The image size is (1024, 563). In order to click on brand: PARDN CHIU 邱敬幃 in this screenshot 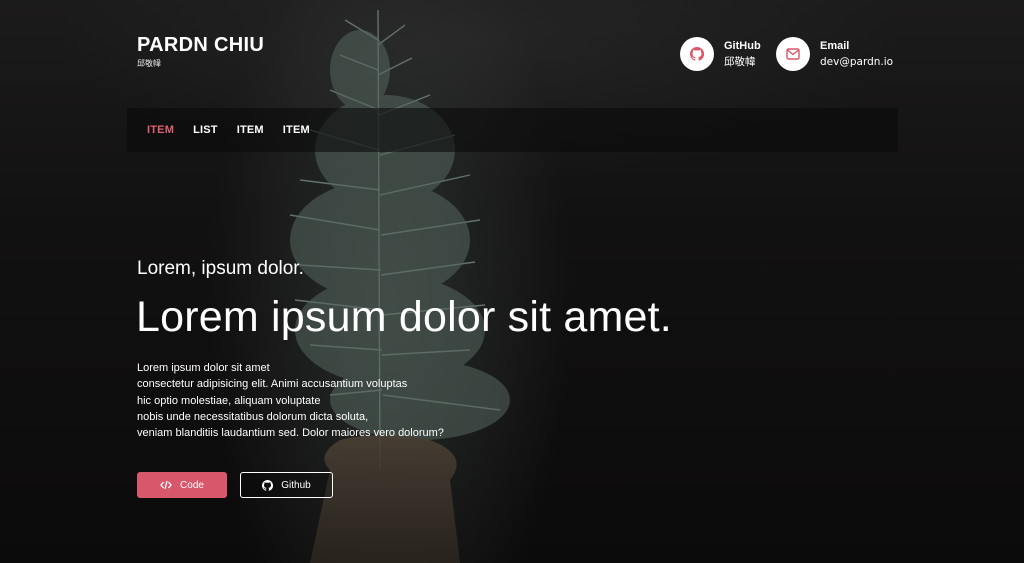, I will do `click(200, 51)`.